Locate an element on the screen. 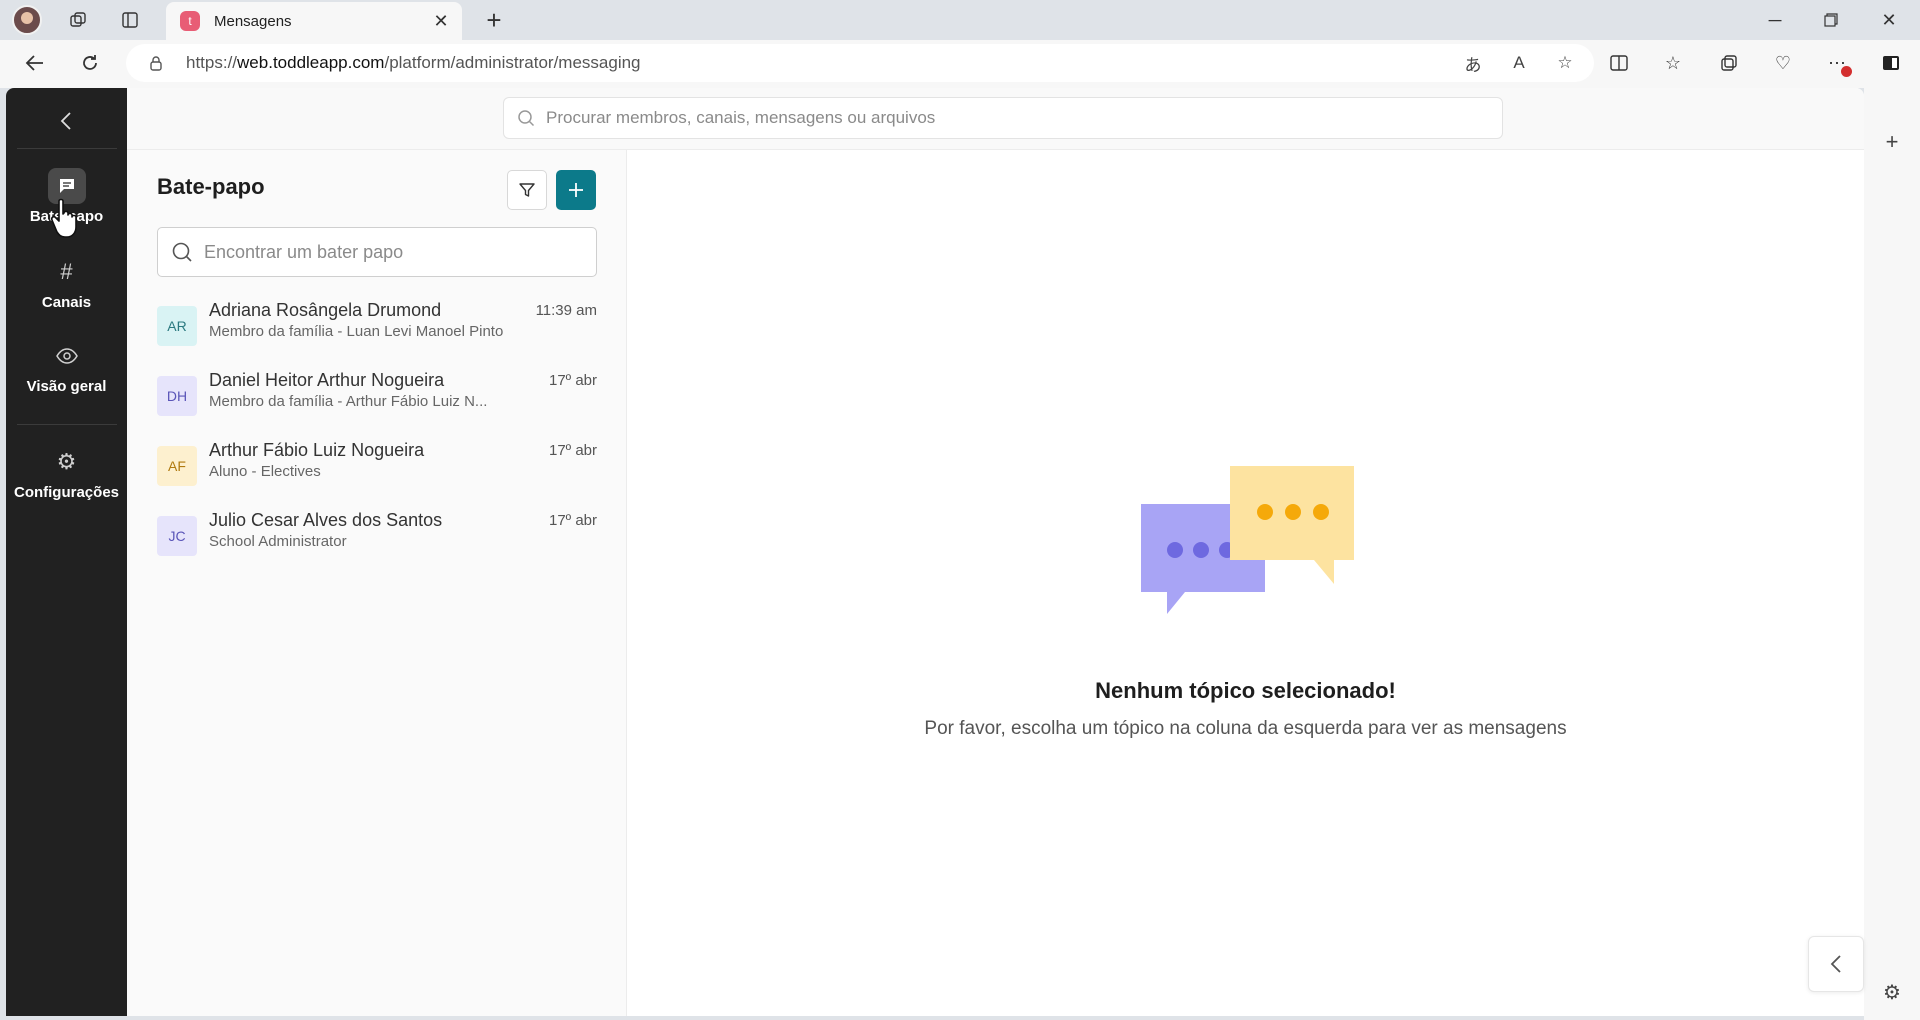 Image resolution: width=1920 pixels, height=1020 pixels. restore-button is located at coordinates (1831, 20).